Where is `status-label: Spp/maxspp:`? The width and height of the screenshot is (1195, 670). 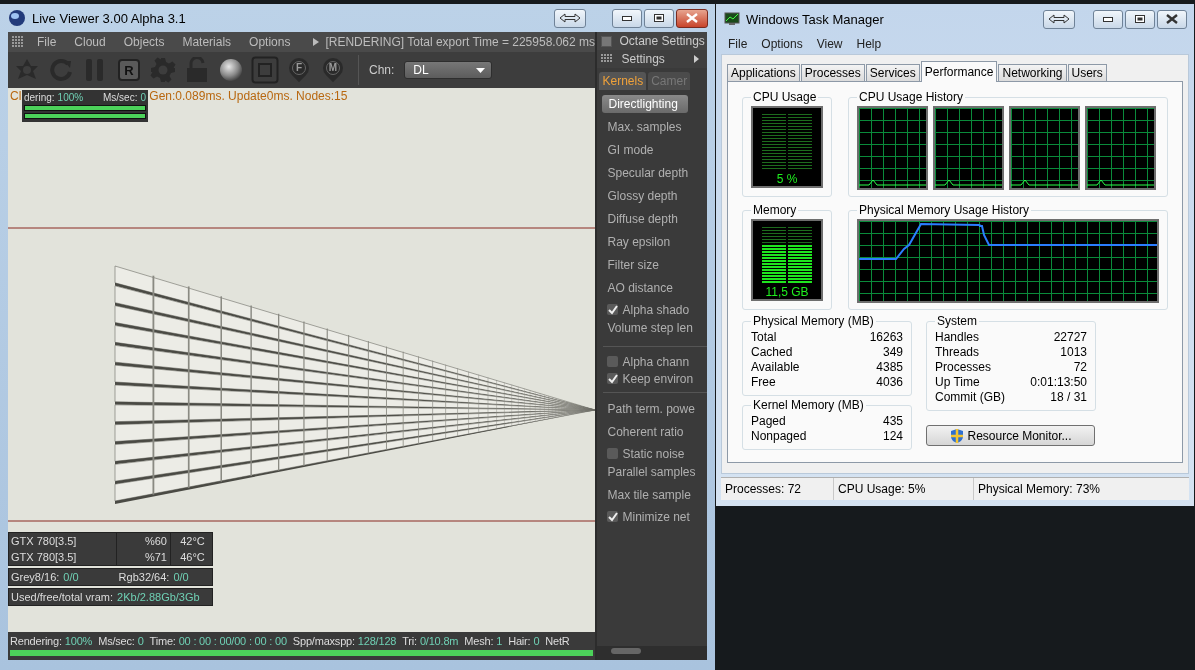 status-label: Spp/maxspp: is located at coordinates (323, 640).